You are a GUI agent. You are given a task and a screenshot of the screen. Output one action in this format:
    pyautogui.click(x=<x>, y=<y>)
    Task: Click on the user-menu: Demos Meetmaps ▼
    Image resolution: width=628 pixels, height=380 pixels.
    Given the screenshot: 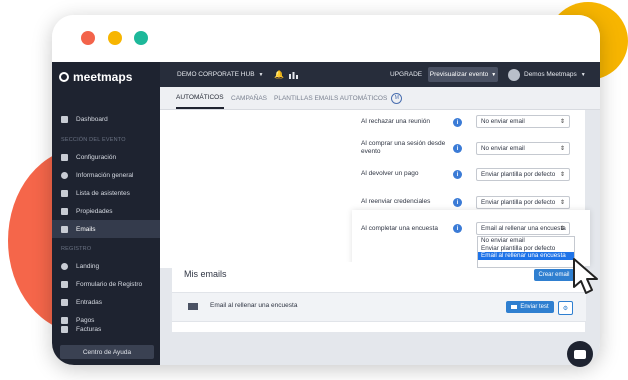 What is the action you would take?
    pyautogui.click(x=547, y=74)
    